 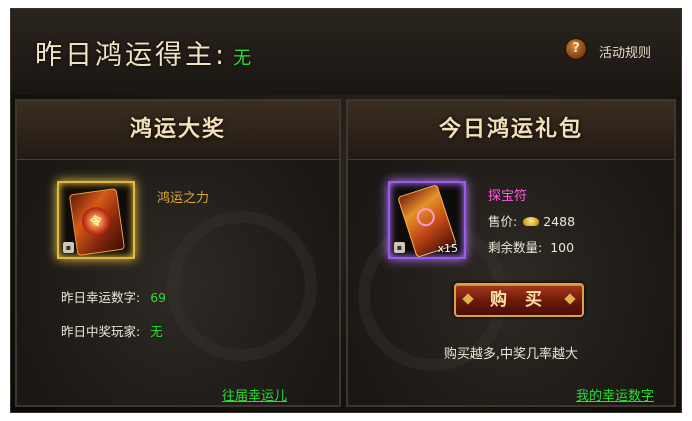 What do you see at coordinates (511, 354) in the screenshot?
I see `purchase-hint: 购买越多,中奖几率越大` at bounding box center [511, 354].